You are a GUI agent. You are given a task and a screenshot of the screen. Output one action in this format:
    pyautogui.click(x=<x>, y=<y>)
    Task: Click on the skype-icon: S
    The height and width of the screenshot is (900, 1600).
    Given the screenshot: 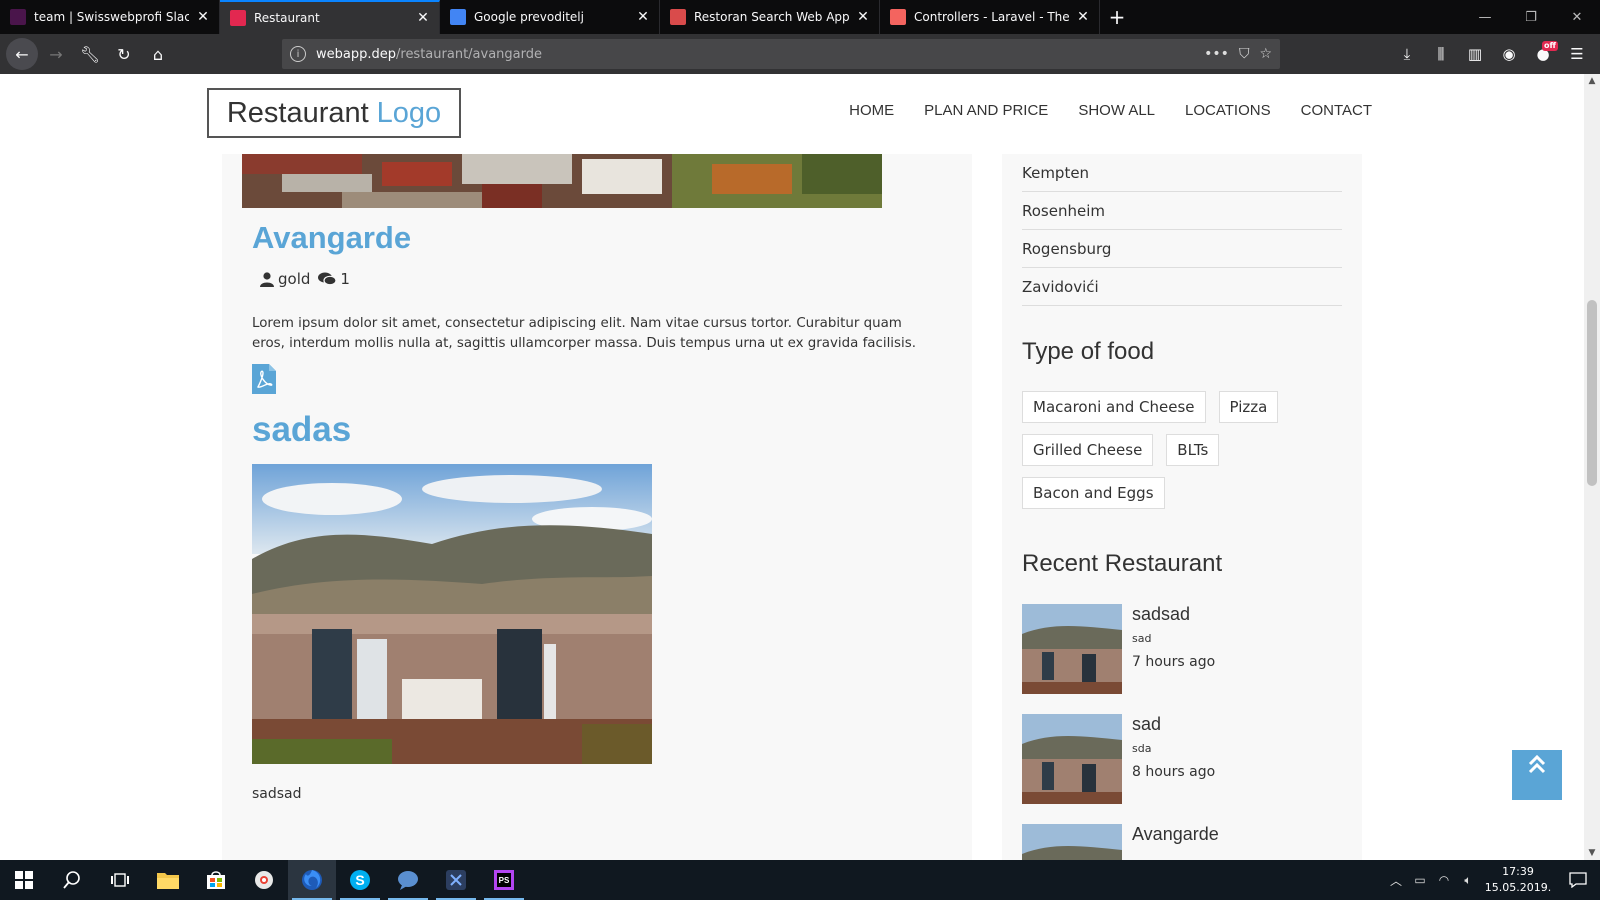 What is the action you would take?
    pyautogui.click(x=360, y=880)
    